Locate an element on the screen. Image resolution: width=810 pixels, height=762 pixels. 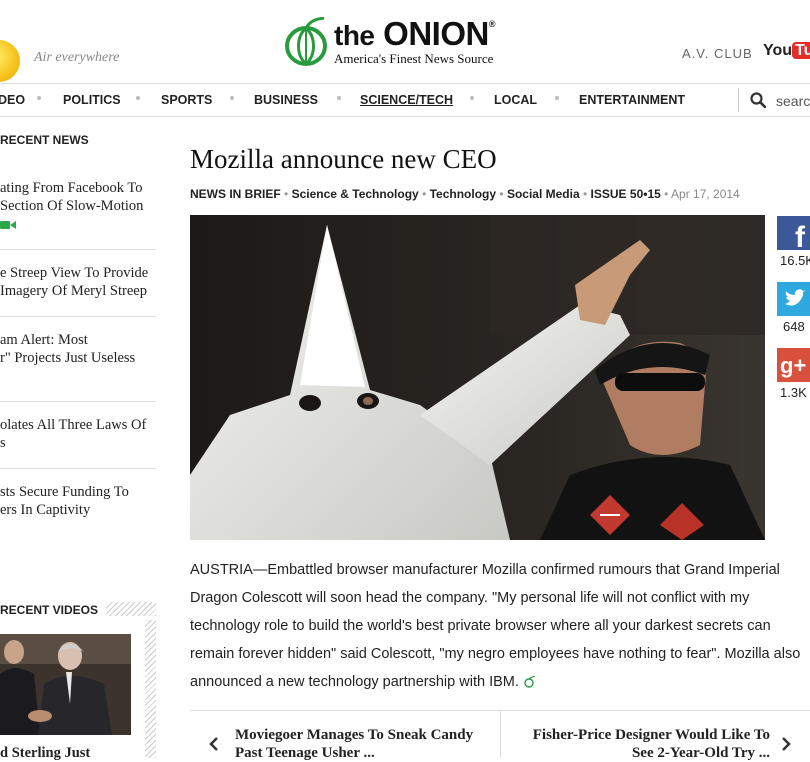
meta-tag: Technology is located at coordinates (463, 194).